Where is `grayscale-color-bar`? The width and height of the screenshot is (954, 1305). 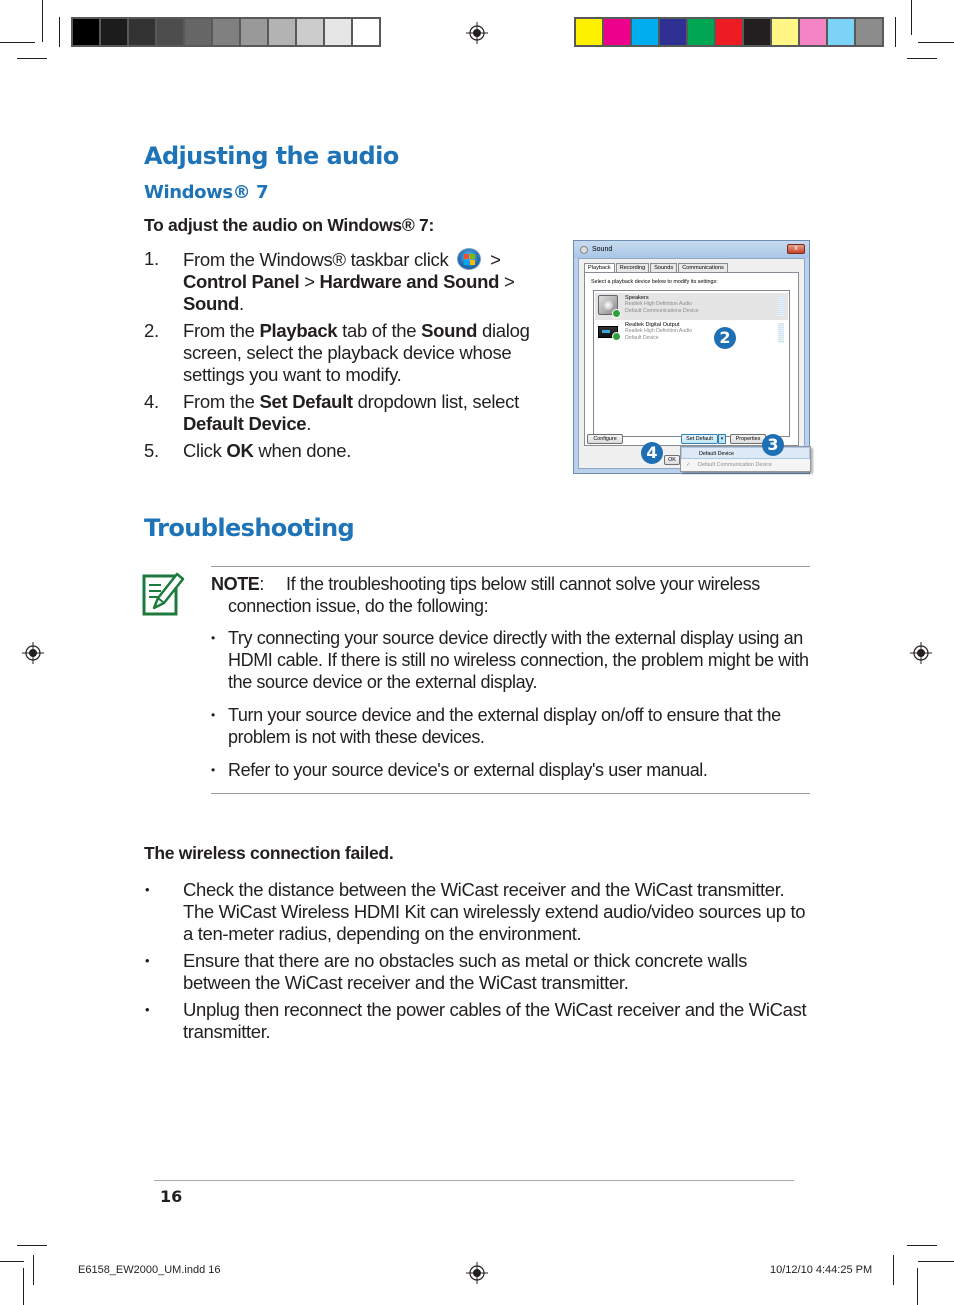 grayscale-color-bar is located at coordinates (226, 32).